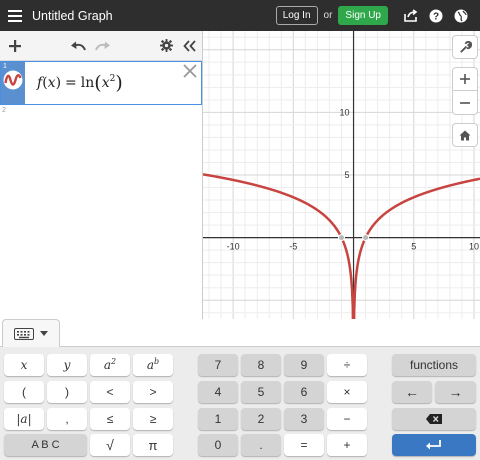 This screenshot has width=480, height=460. I want to click on or-label: or, so click(328, 15).